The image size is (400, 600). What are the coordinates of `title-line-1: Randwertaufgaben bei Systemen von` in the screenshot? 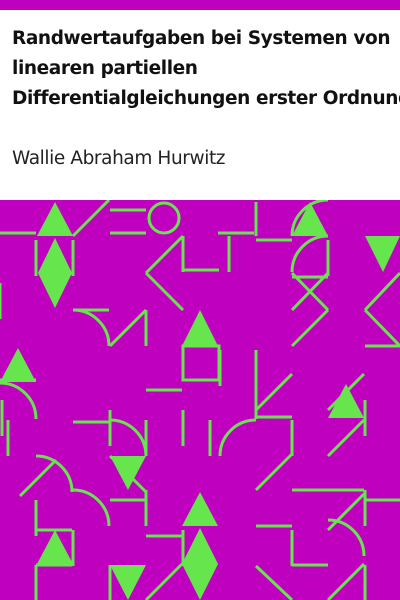 It's located at (201, 38).